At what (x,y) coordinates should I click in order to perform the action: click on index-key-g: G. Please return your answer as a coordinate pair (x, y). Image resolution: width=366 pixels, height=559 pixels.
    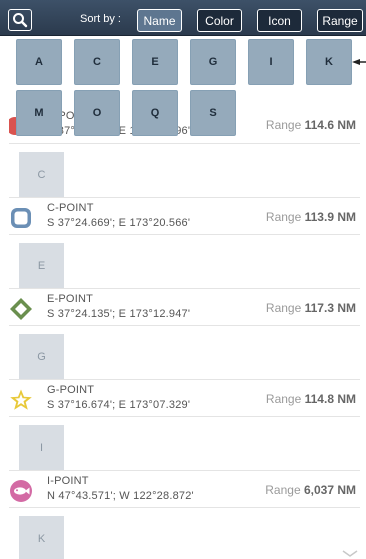
    Looking at the image, I should click on (213, 62).